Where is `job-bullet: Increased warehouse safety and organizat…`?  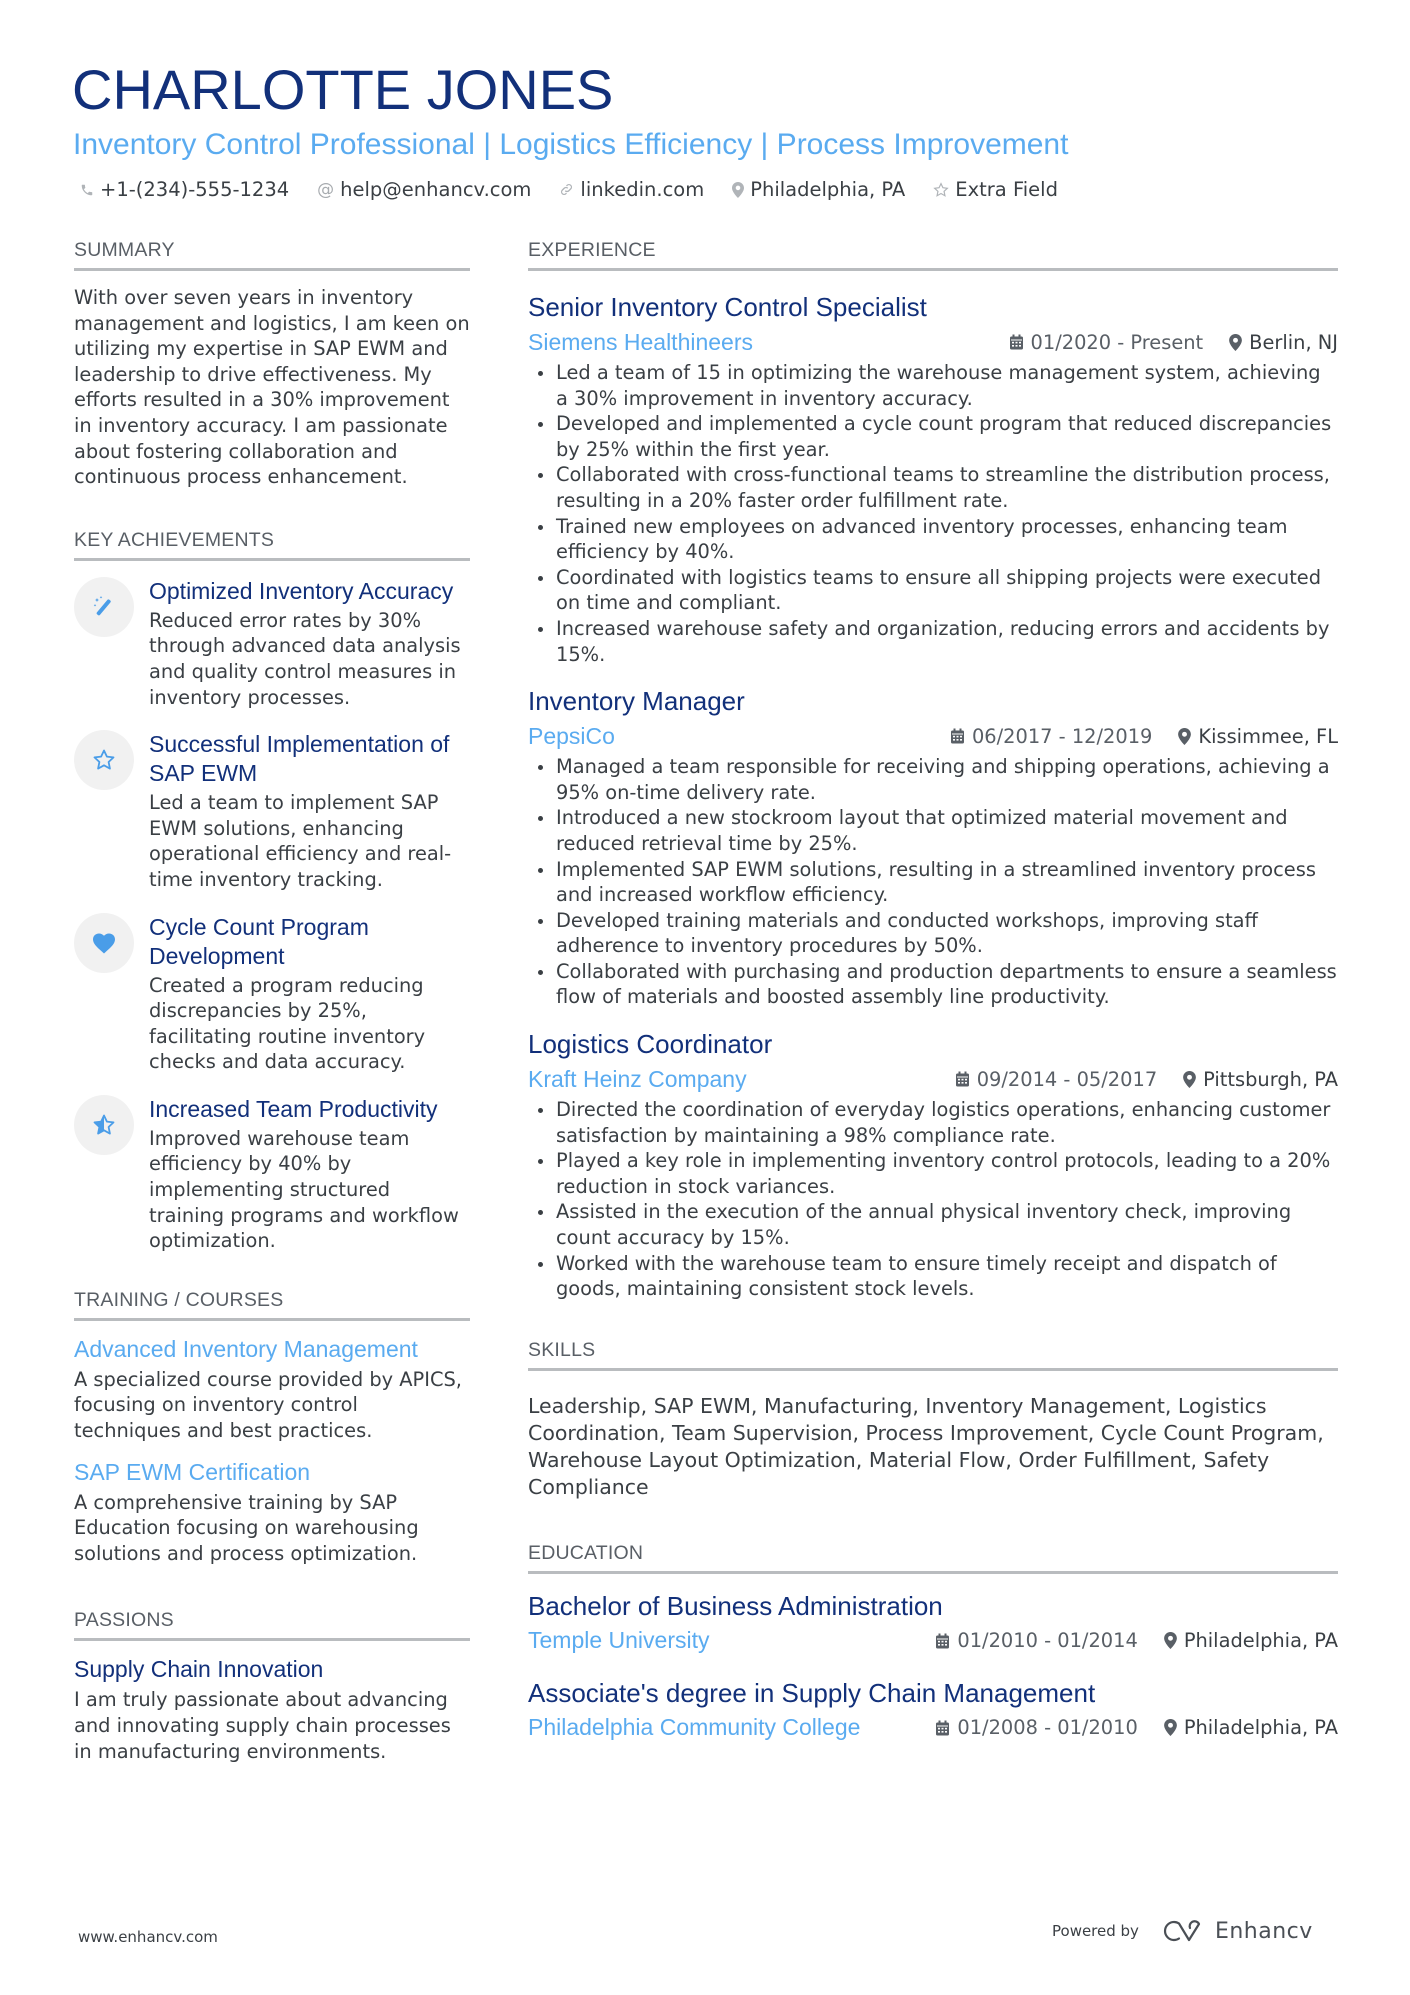 job-bullet: Increased warehouse safety and organizat… is located at coordinates (933, 641).